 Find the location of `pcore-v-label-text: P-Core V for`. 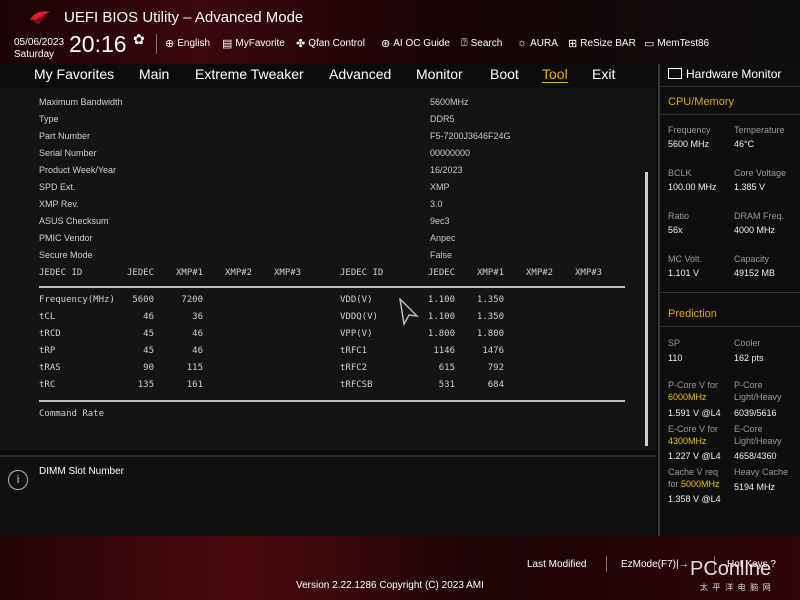

pcore-v-label-text: P-Core V for is located at coordinates (693, 385).